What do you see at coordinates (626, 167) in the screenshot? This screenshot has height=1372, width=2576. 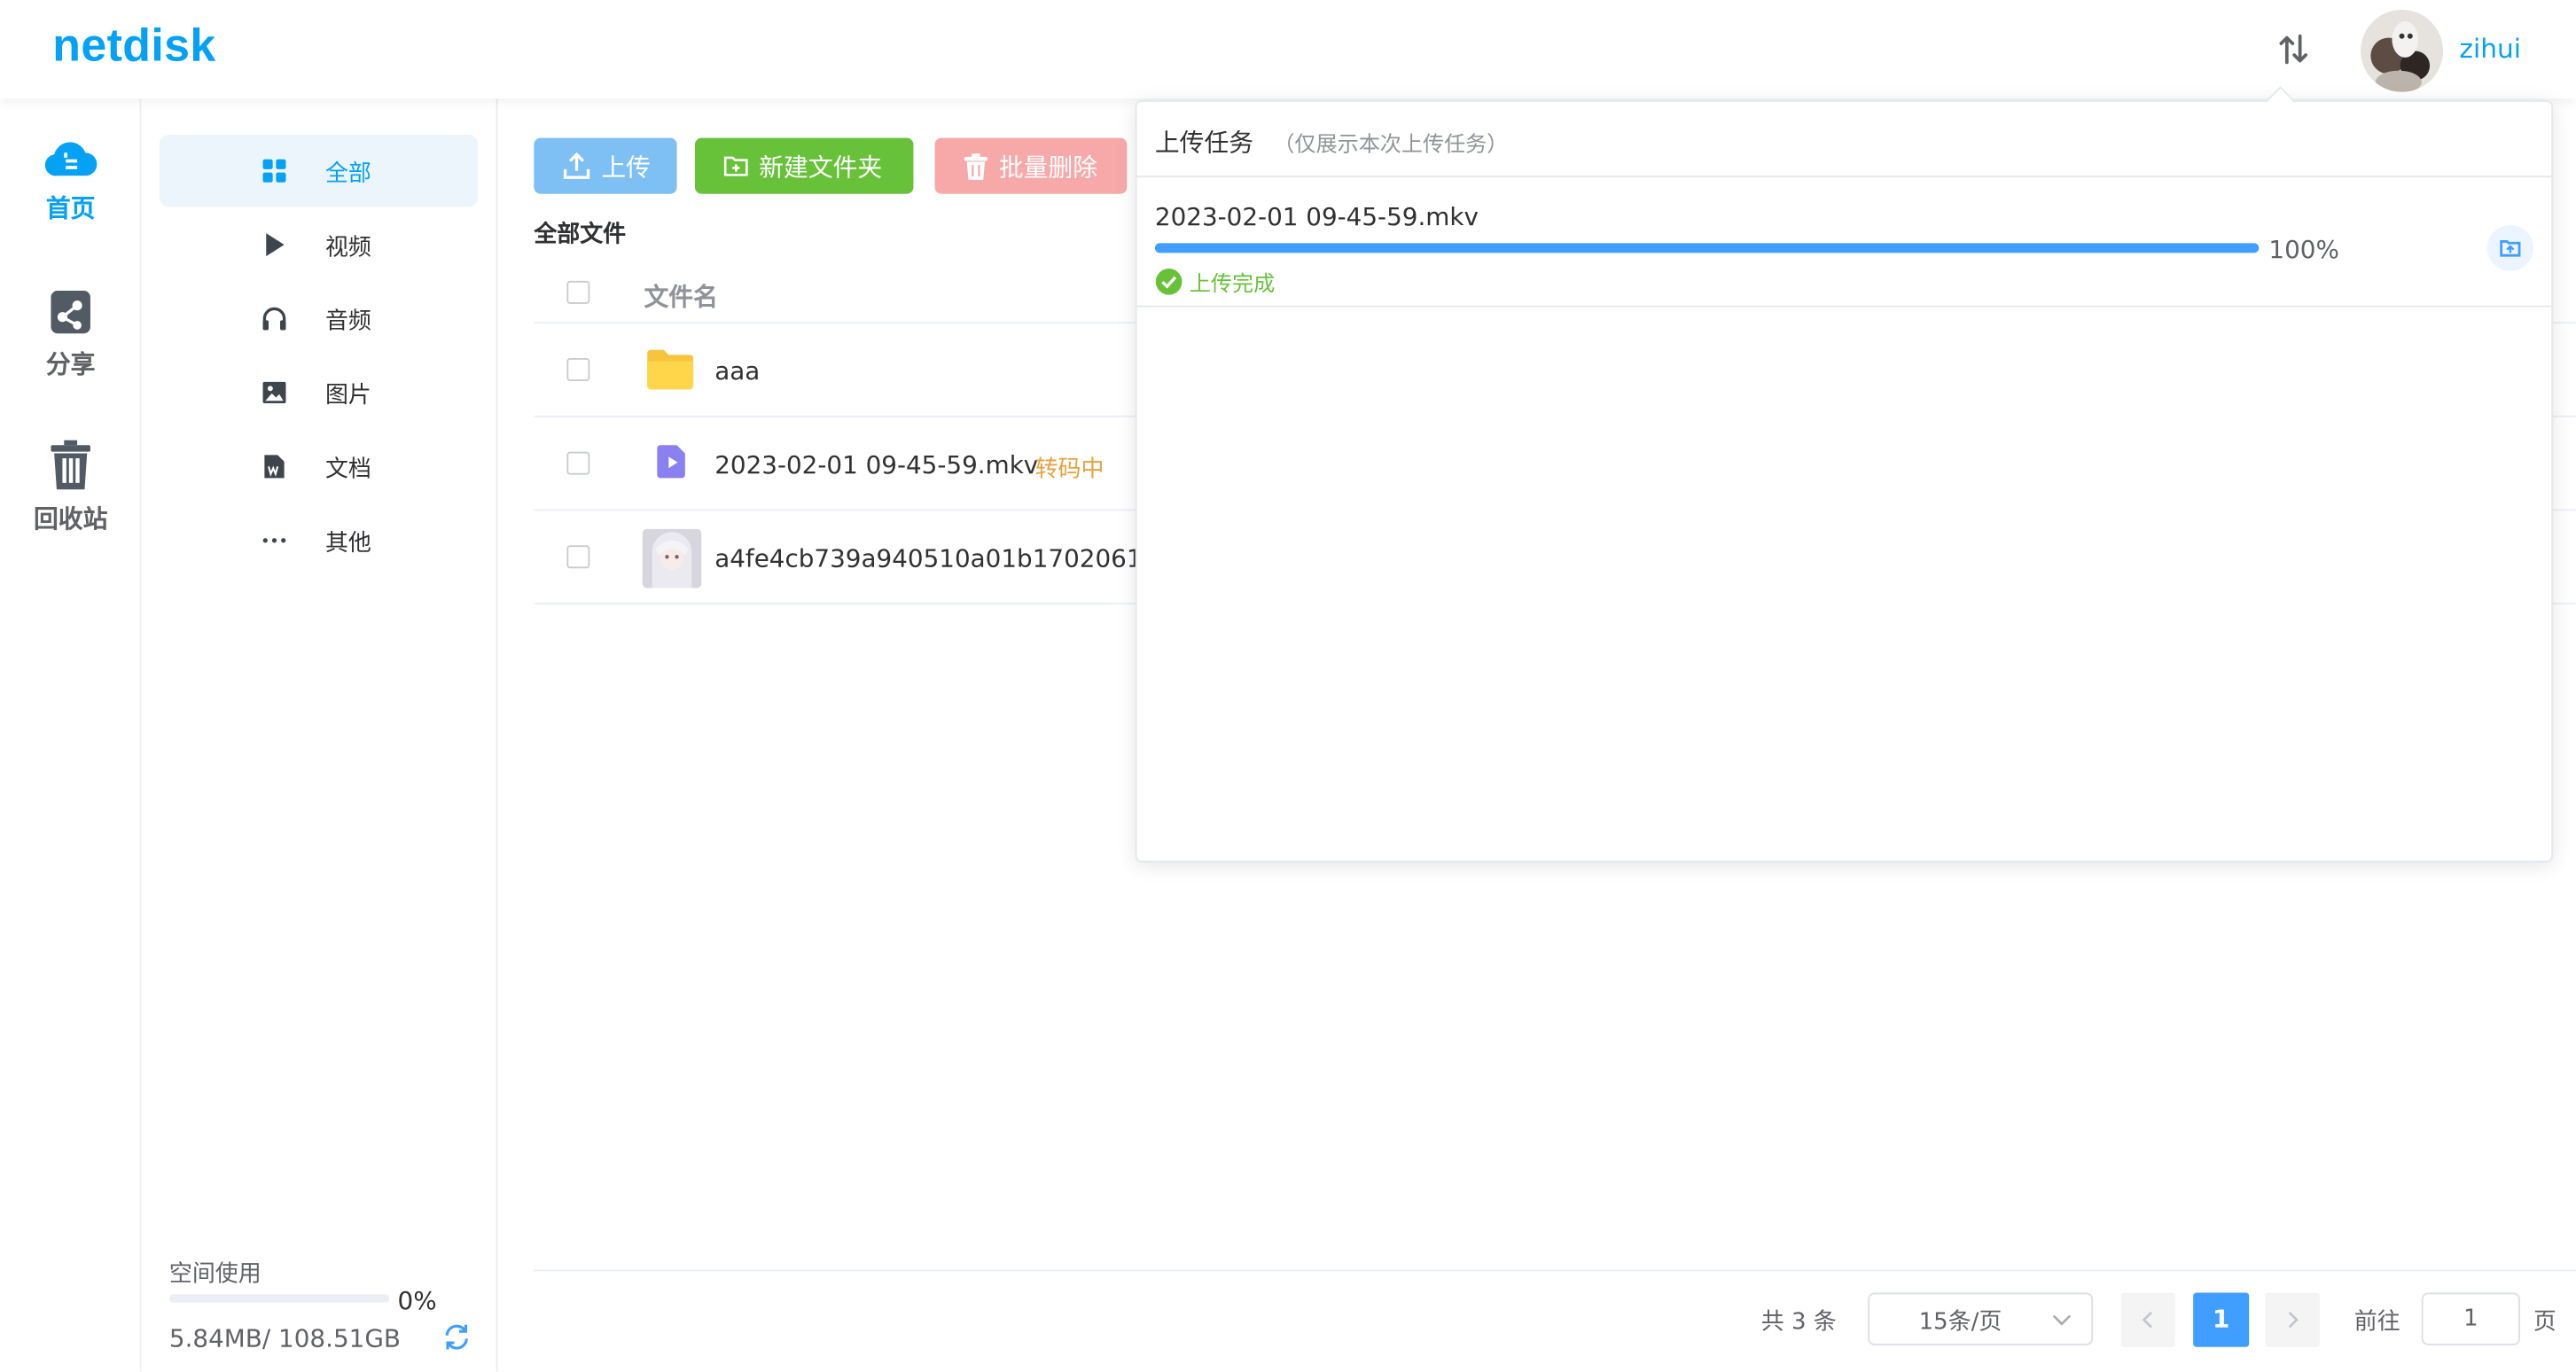 I see `upload-button-label: 上传` at bounding box center [626, 167].